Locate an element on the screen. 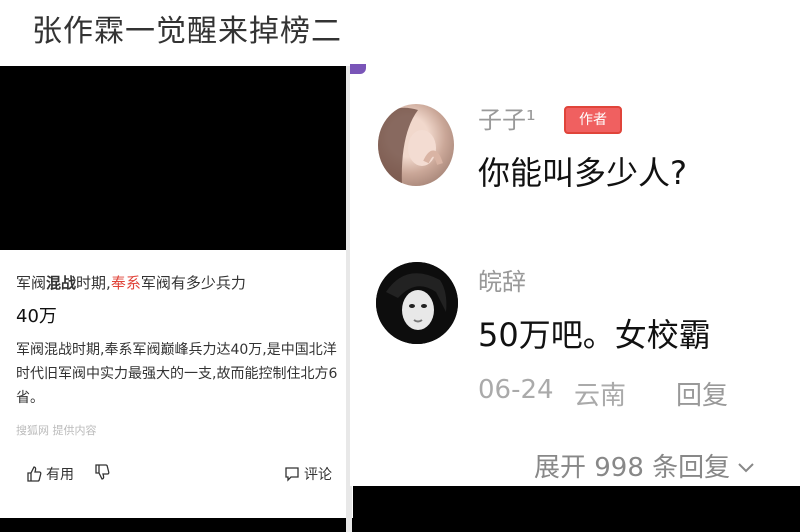  comment-text: 你能叫多少人? is located at coordinates (582, 171).